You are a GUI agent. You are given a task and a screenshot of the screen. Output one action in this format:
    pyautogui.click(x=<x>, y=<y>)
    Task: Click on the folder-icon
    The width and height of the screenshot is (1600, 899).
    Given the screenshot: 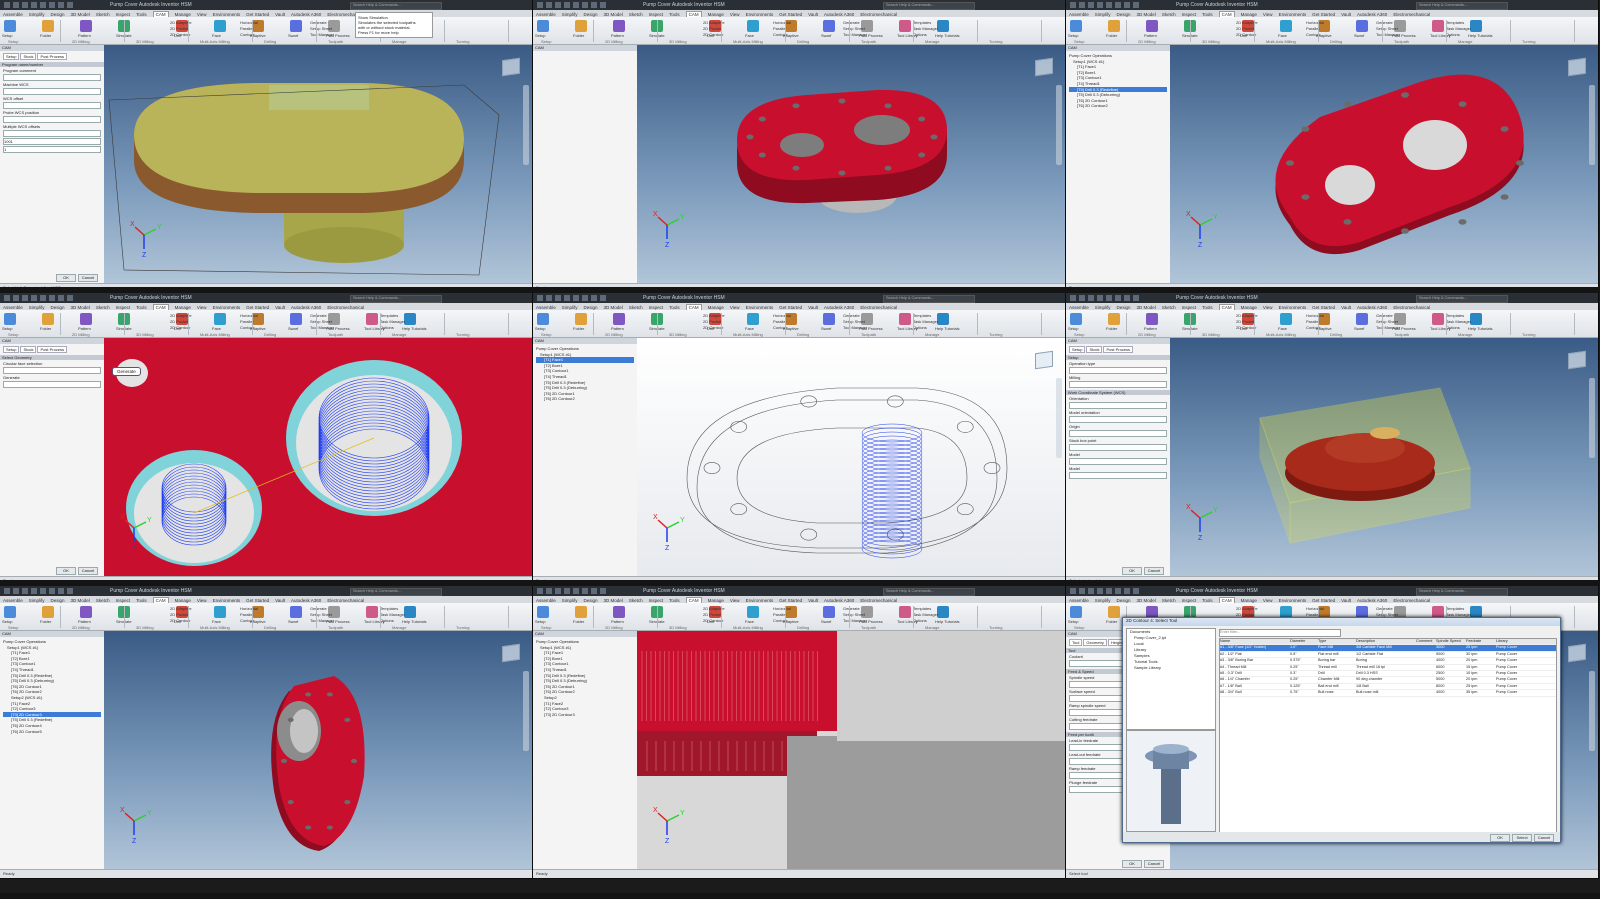 What is the action you would take?
    pyautogui.click(x=48, y=319)
    